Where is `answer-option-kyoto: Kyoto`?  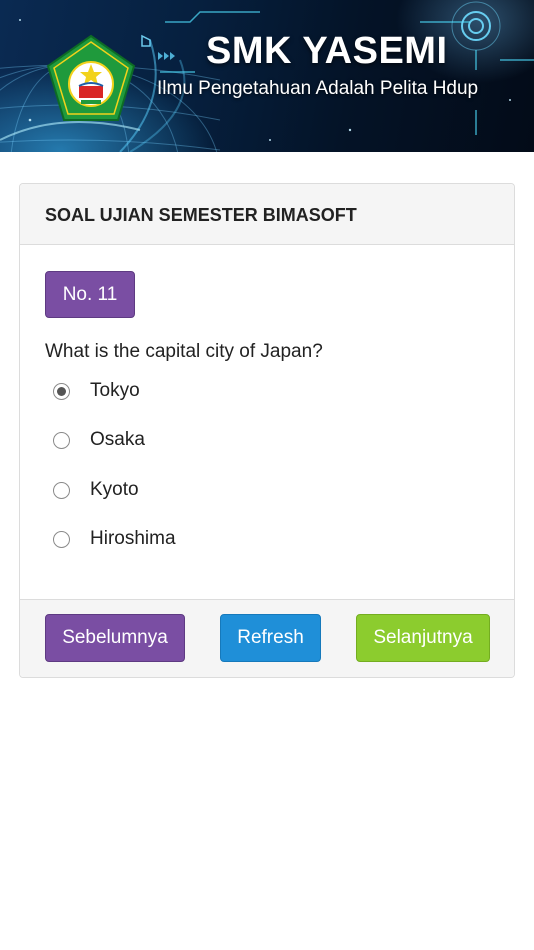 answer-option-kyoto: Kyoto is located at coordinates (96, 490).